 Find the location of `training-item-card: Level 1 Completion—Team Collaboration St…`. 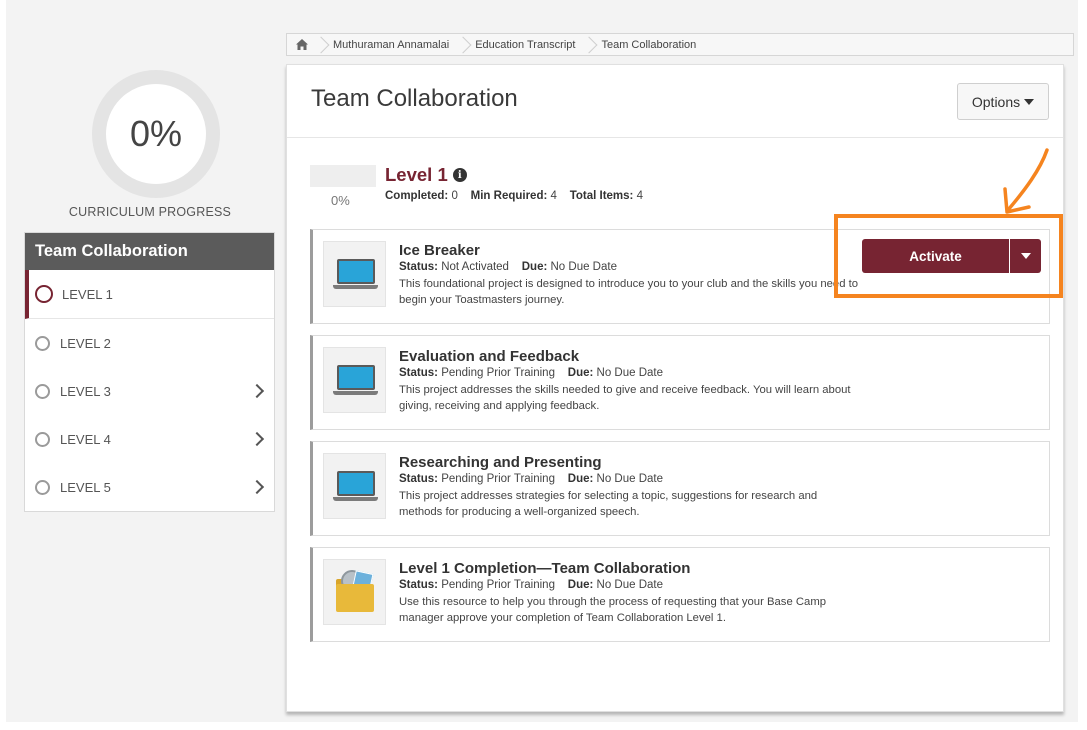

training-item-card: Level 1 Completion—Team Collaboration St… is located at coordinates (680, 594).